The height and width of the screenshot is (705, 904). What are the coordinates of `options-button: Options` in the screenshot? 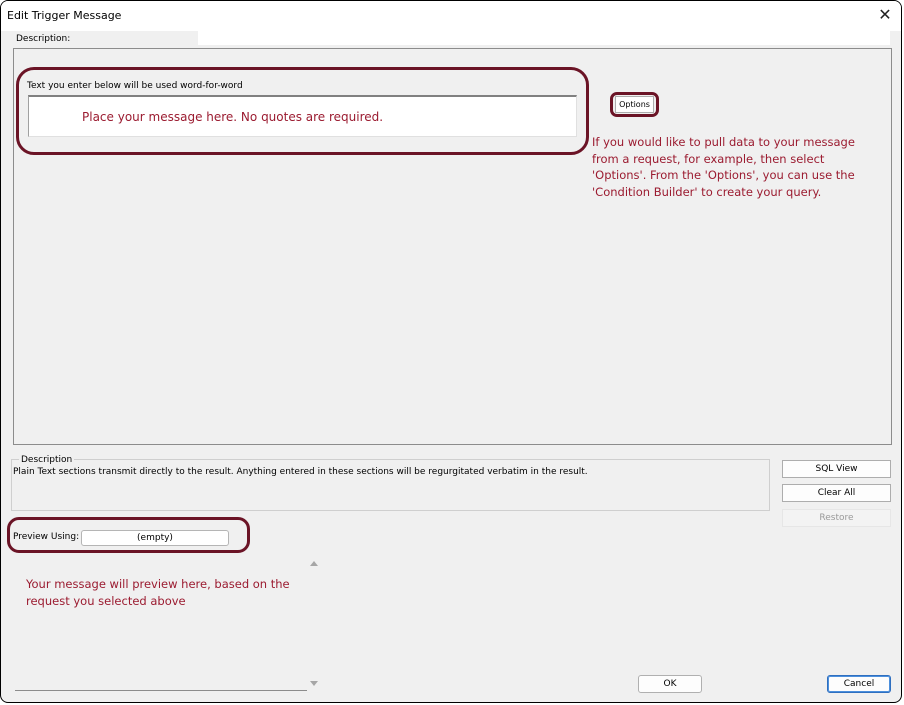 It's located at (634, 104).